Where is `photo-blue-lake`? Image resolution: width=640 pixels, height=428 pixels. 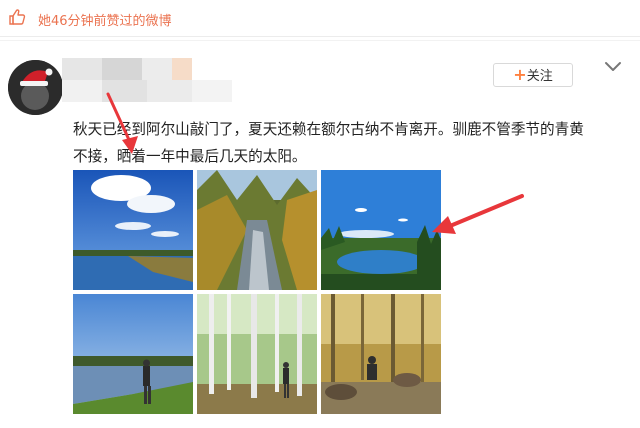 photo-blue-lake is located at coordinates (381, 230).